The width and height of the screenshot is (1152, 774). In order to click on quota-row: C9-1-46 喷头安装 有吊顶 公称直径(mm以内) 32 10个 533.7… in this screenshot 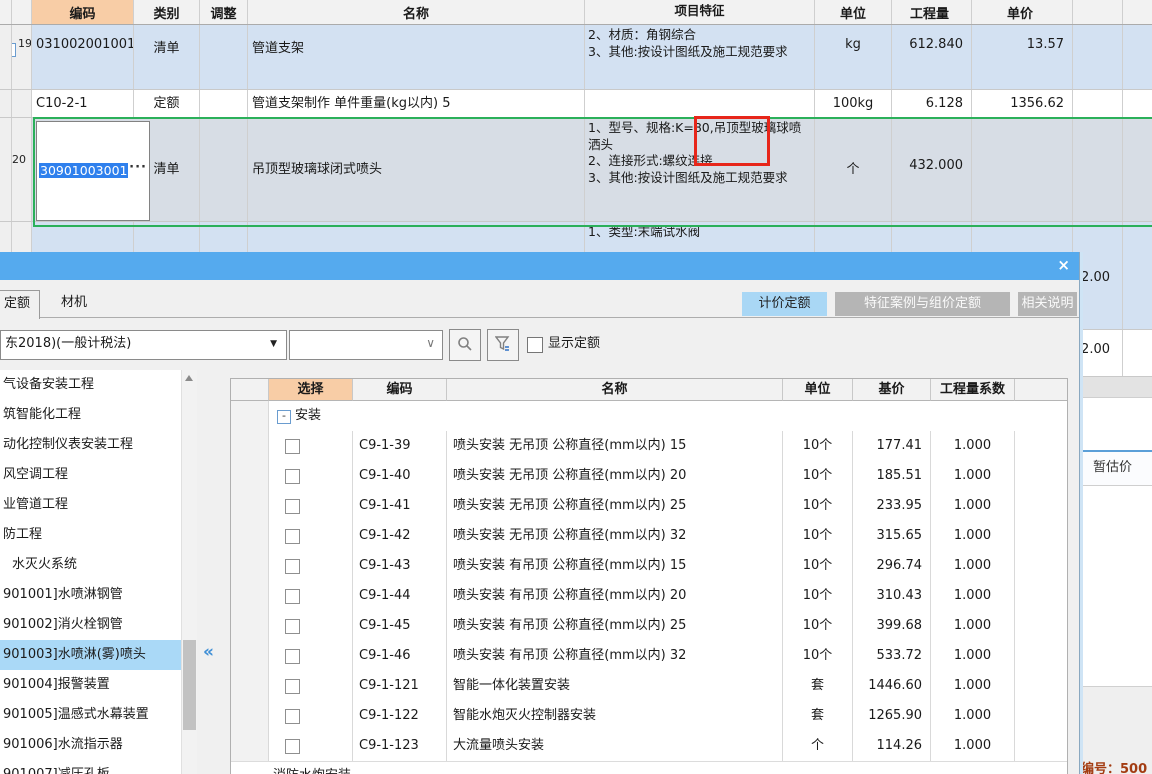, I will do `click(649, 656)`.